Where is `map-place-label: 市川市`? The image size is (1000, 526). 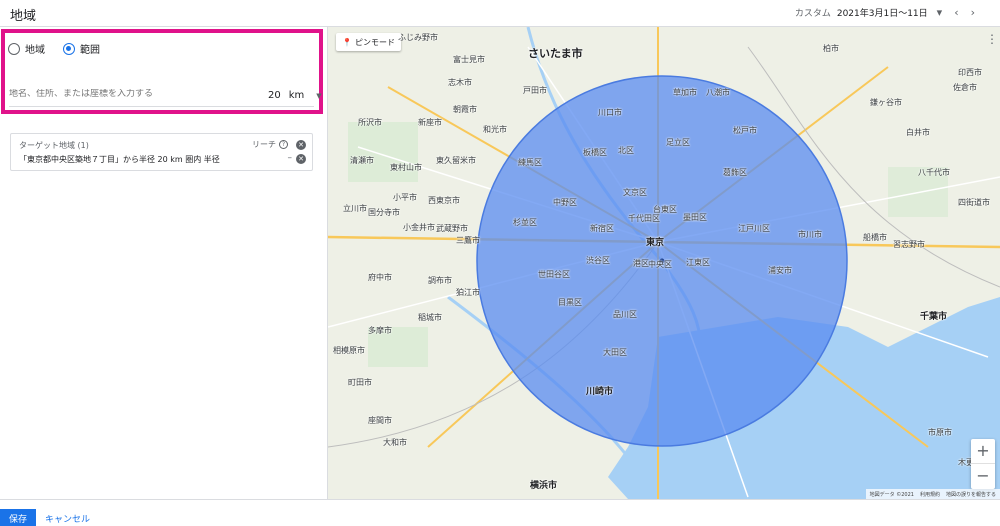
map-place-label: 市川市 is located at coordinates (810, 234).